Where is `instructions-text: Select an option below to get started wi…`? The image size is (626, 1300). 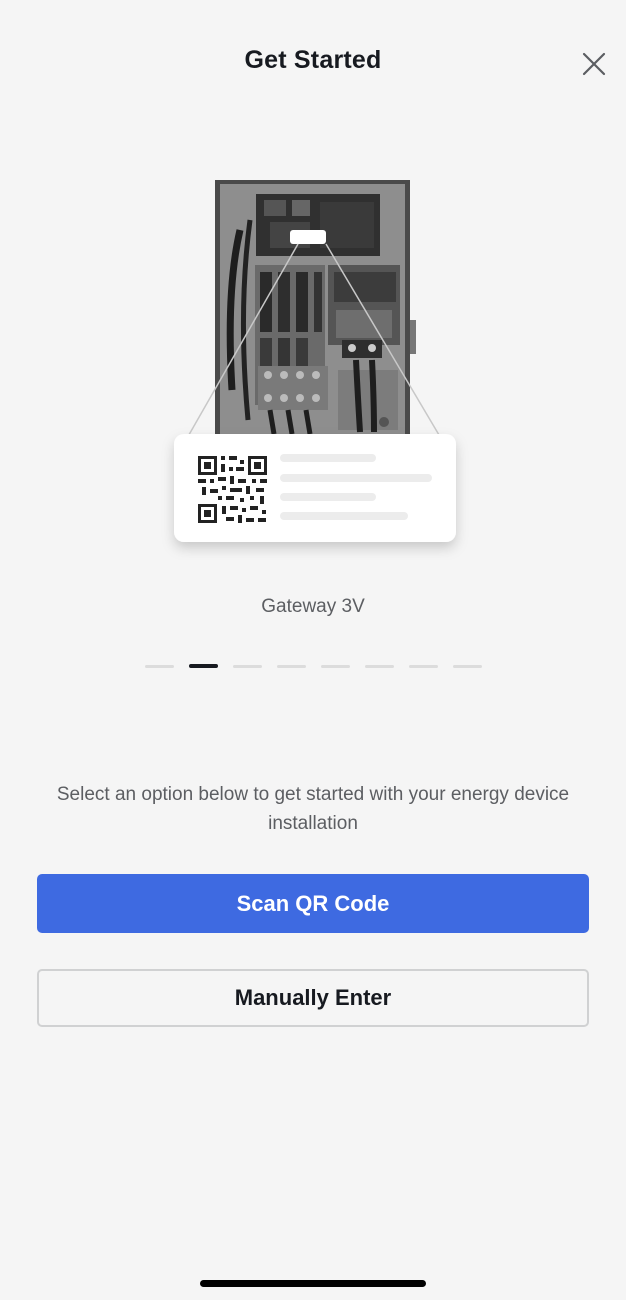
instructions-text: Select an option below to get started wi… is located at coordinates (313, 809).